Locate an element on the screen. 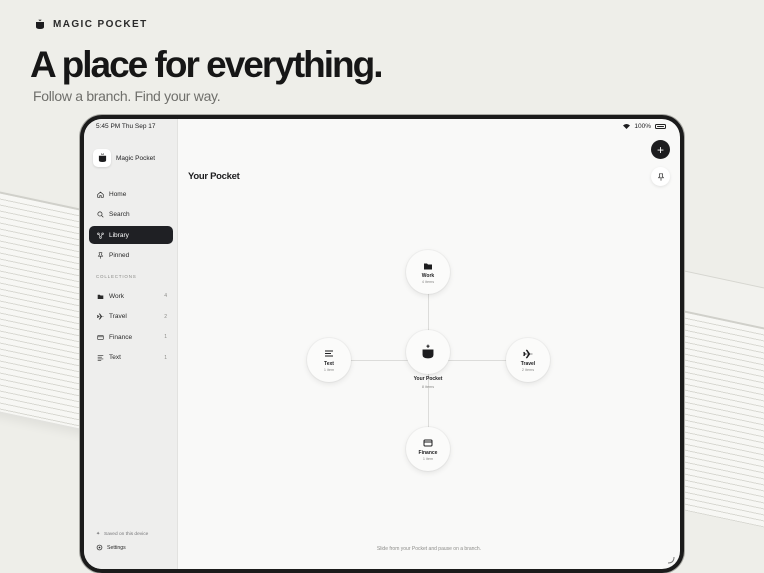 The image size is (764, 573). status-right: 100% is located at coordinates (644, 126).